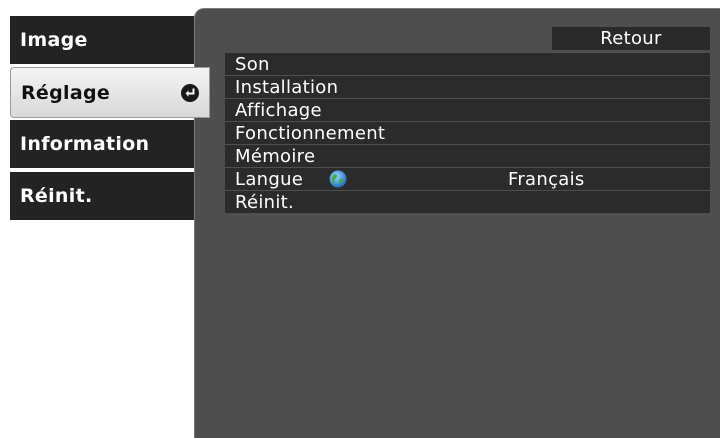 The image size is (720, 438). Describe the element at coordinates (467, 64) in the screenshot. I see `menu-item-son: Son` at that location.